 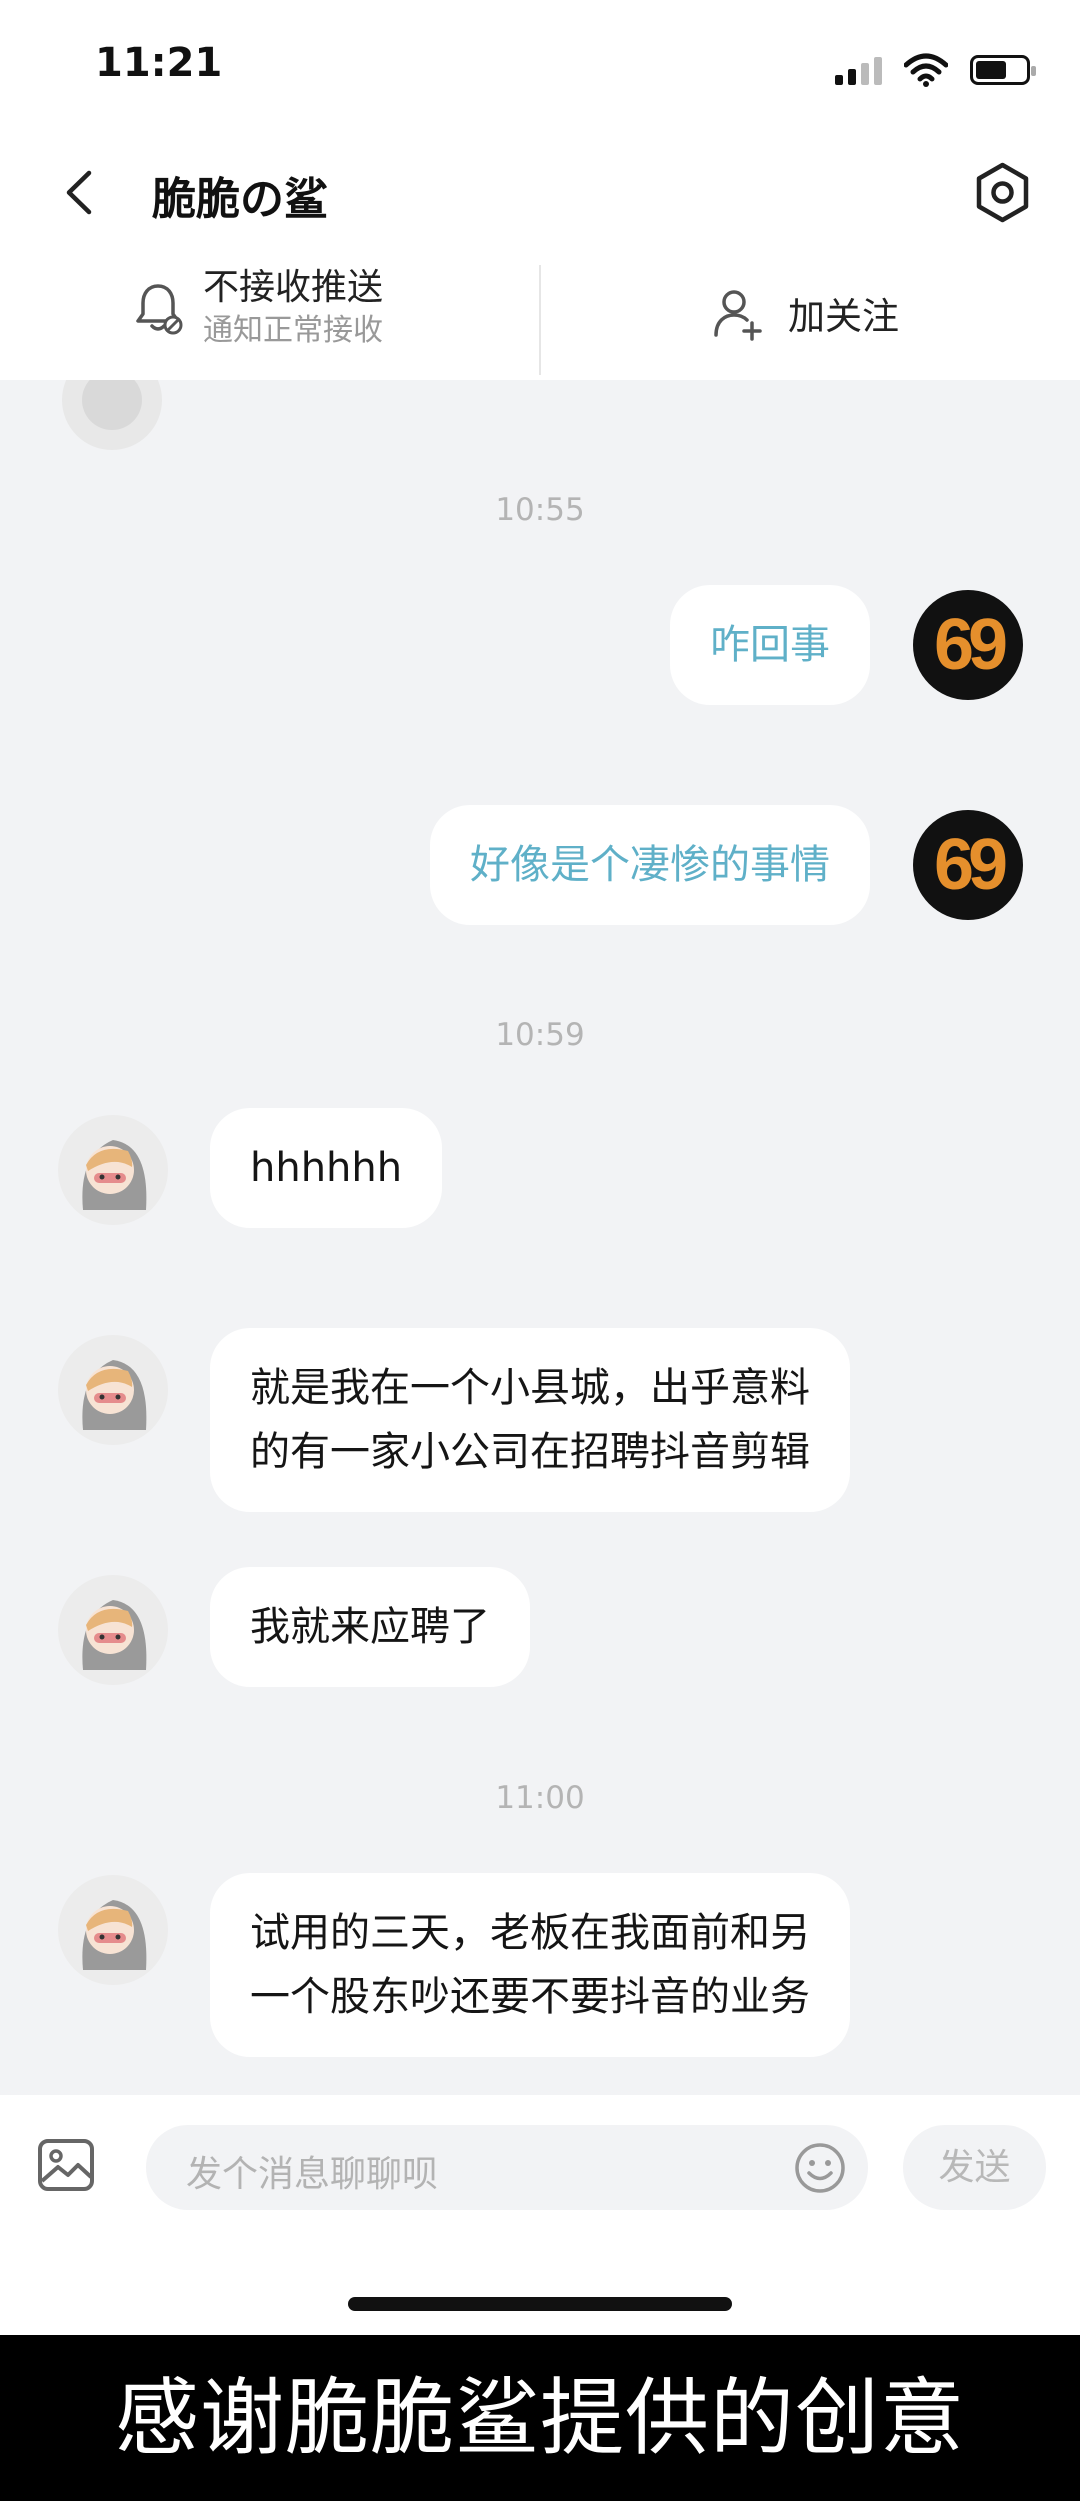 What do you see at coordinates (858, 70) in the screenshot?
I see `cellular-signal-icon` at bounding box center [858, 70].